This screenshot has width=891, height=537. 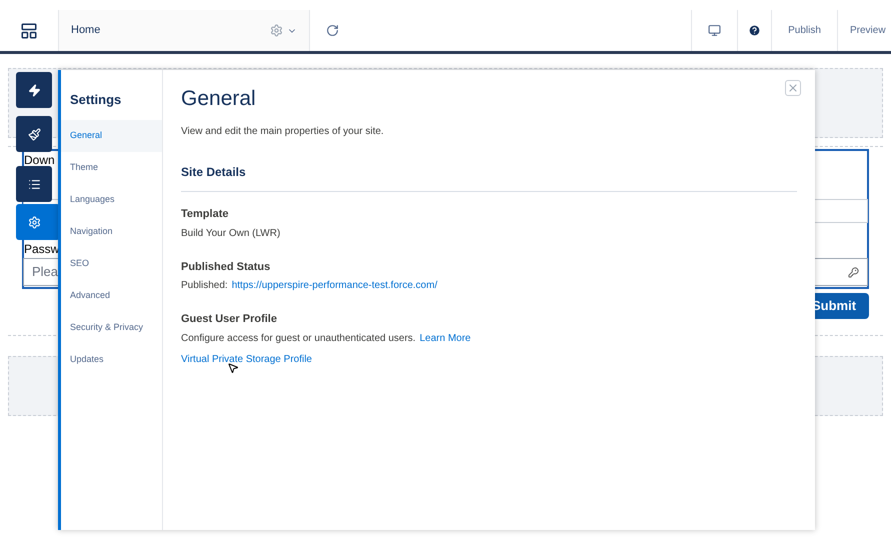 I want to click on settings-nav-item: Advanced, so click(x=111, y=296).